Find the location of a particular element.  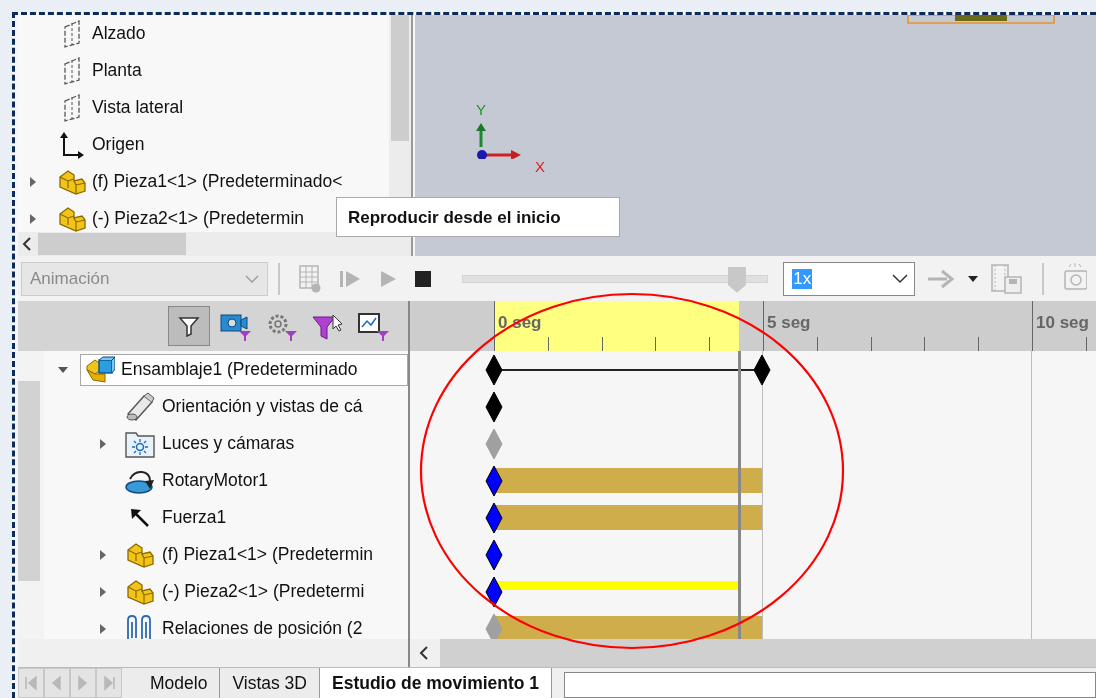

time-label: 5 seg is located at coordinates (789, 323).